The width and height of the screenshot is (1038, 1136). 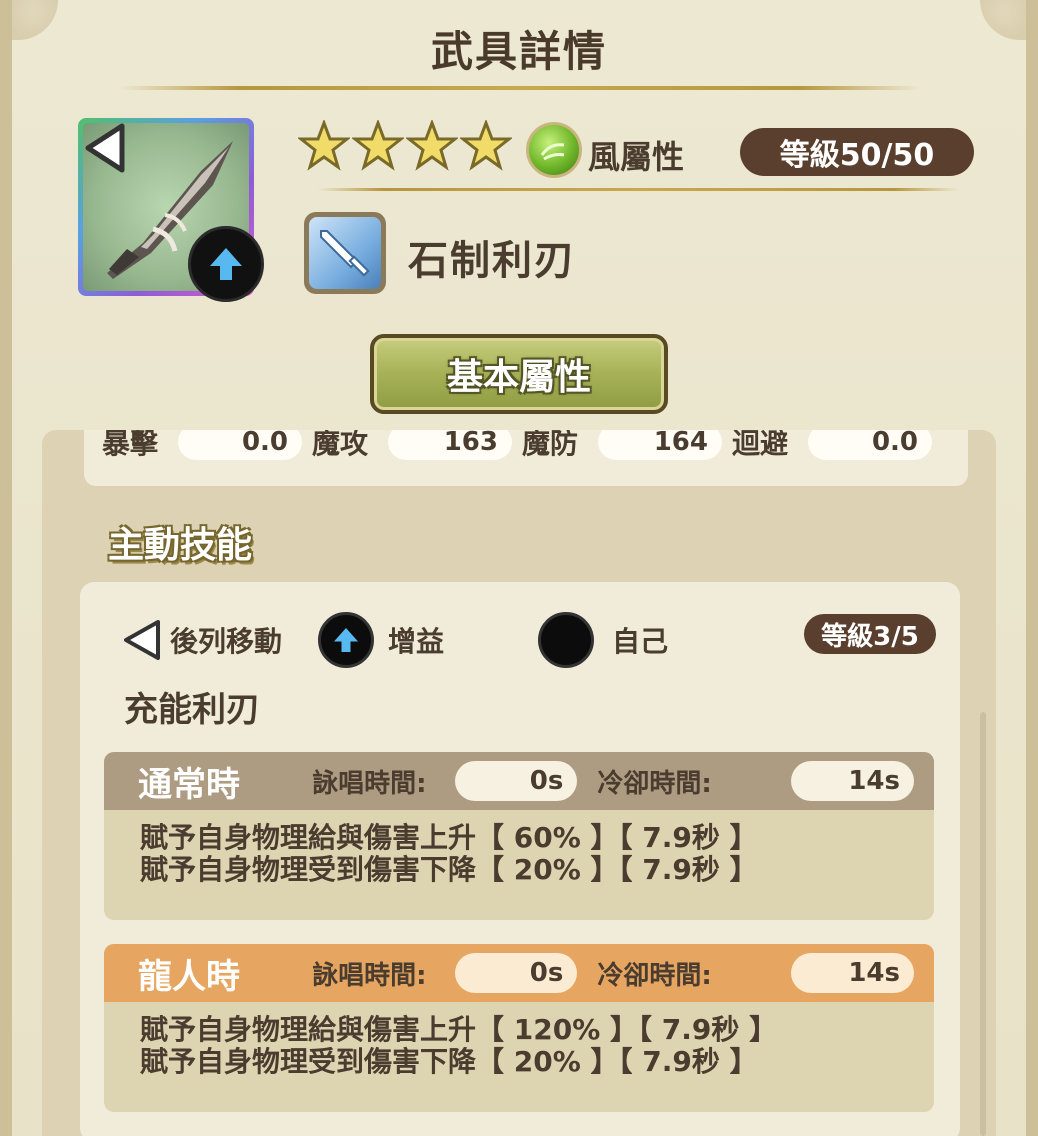 What do you see at coordinates (416, 641) in the screenshot?
I see `effect-tag: 增益` at bounding box center [416, 641].